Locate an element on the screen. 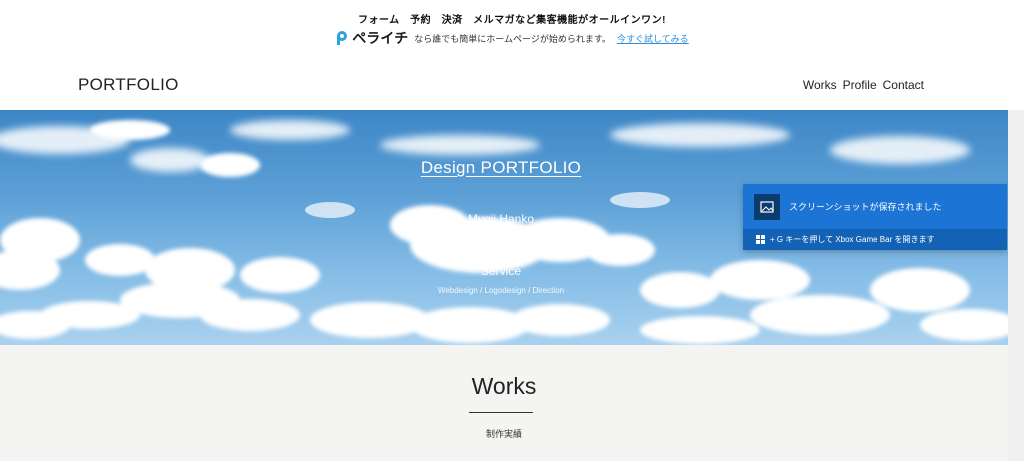 Image resolution: width=1024 pixels, height=461 pixels. toast-title: スクリーンショットが保存されました is located at coordinates (865, 207).